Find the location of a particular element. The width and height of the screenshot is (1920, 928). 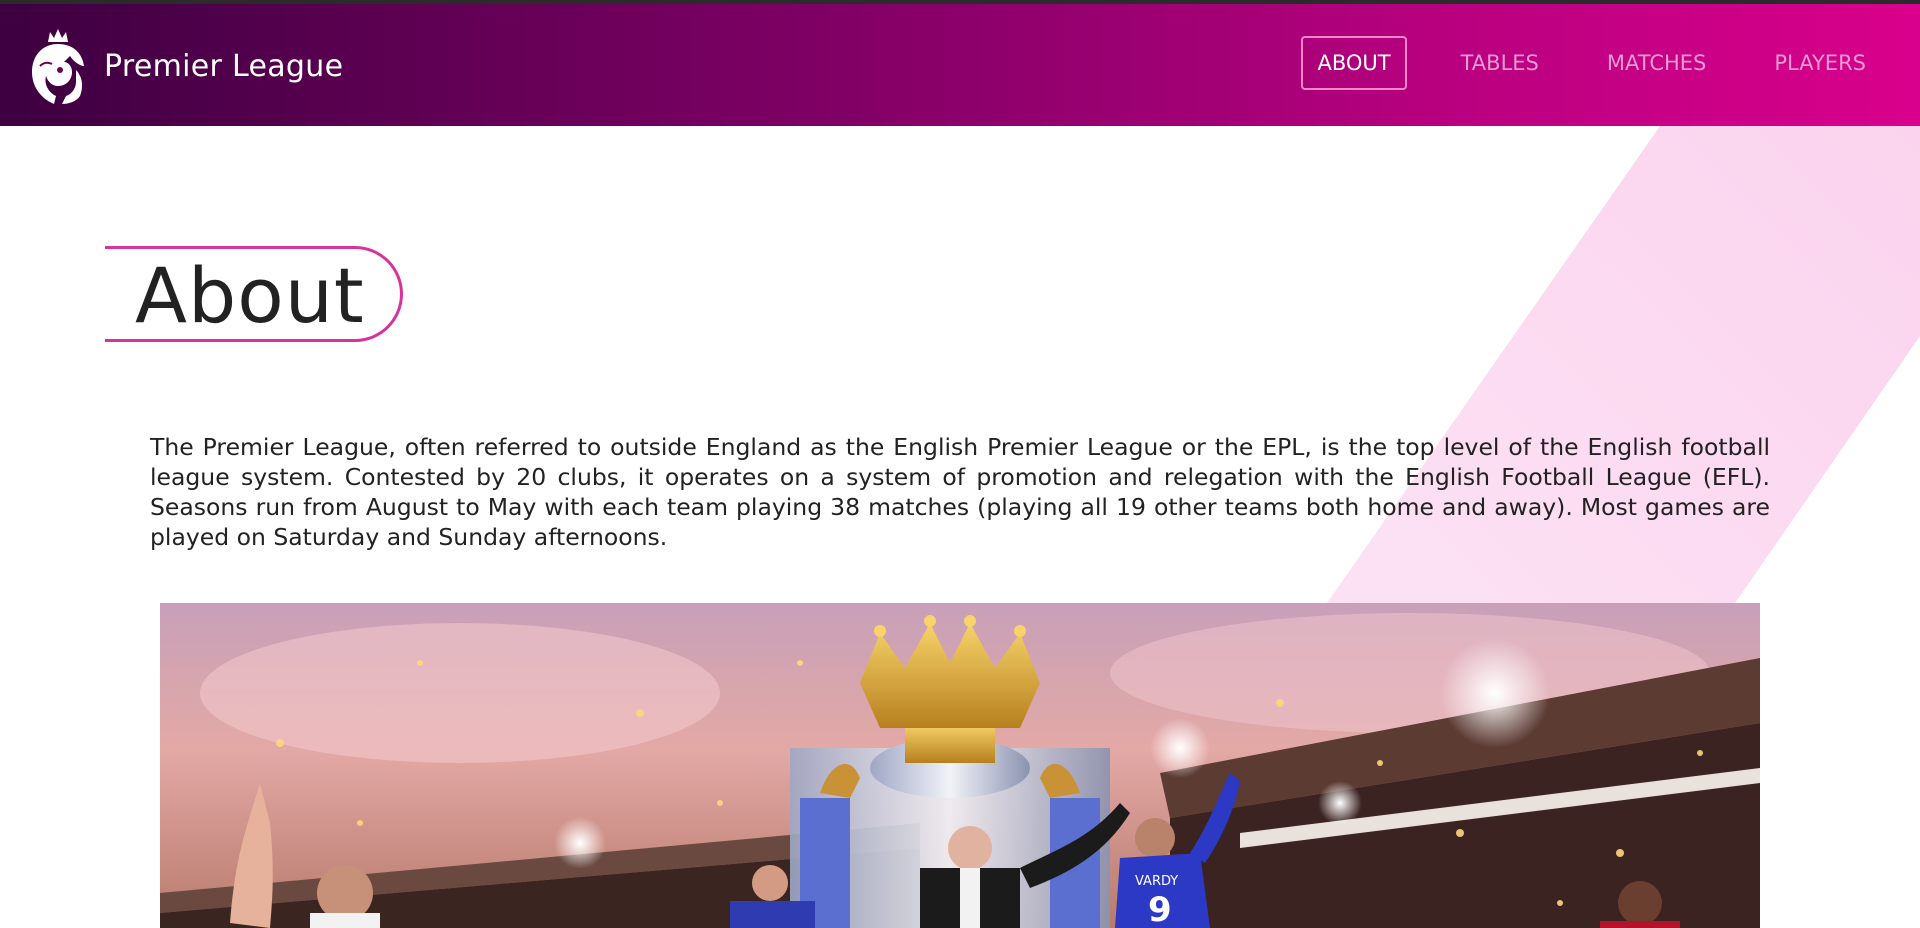

about-heading-frame: About is located at coordinates (254, 294).